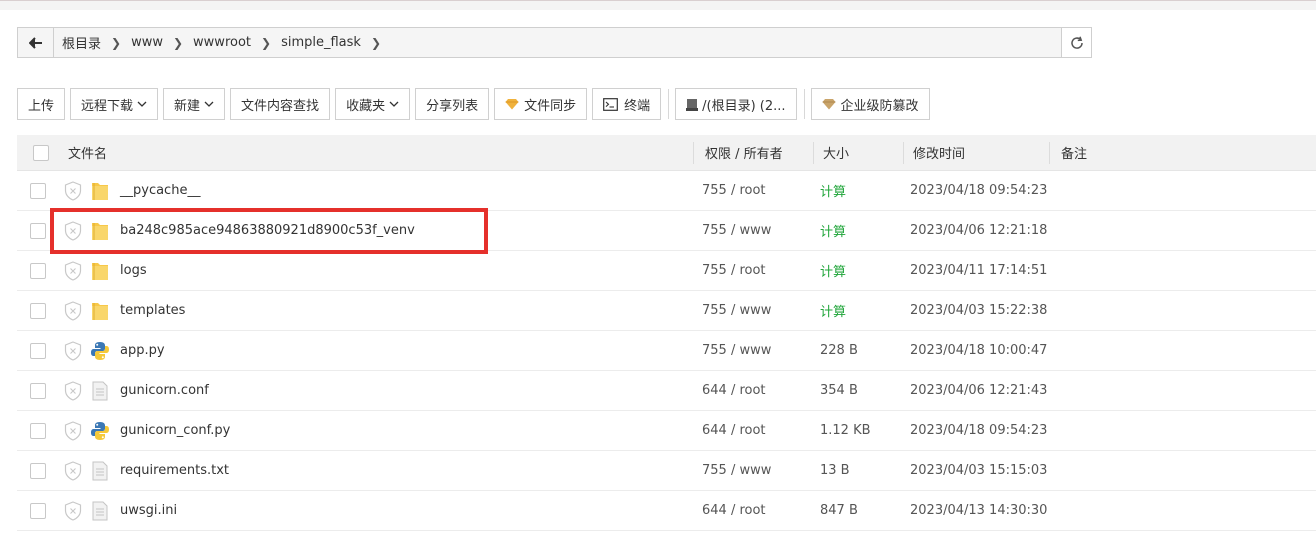 This screenshot has height=560, width=1316. Describe the element at coordinates (174, 470) in the screenshot. I see `file-name: requirements.txt` at that location.